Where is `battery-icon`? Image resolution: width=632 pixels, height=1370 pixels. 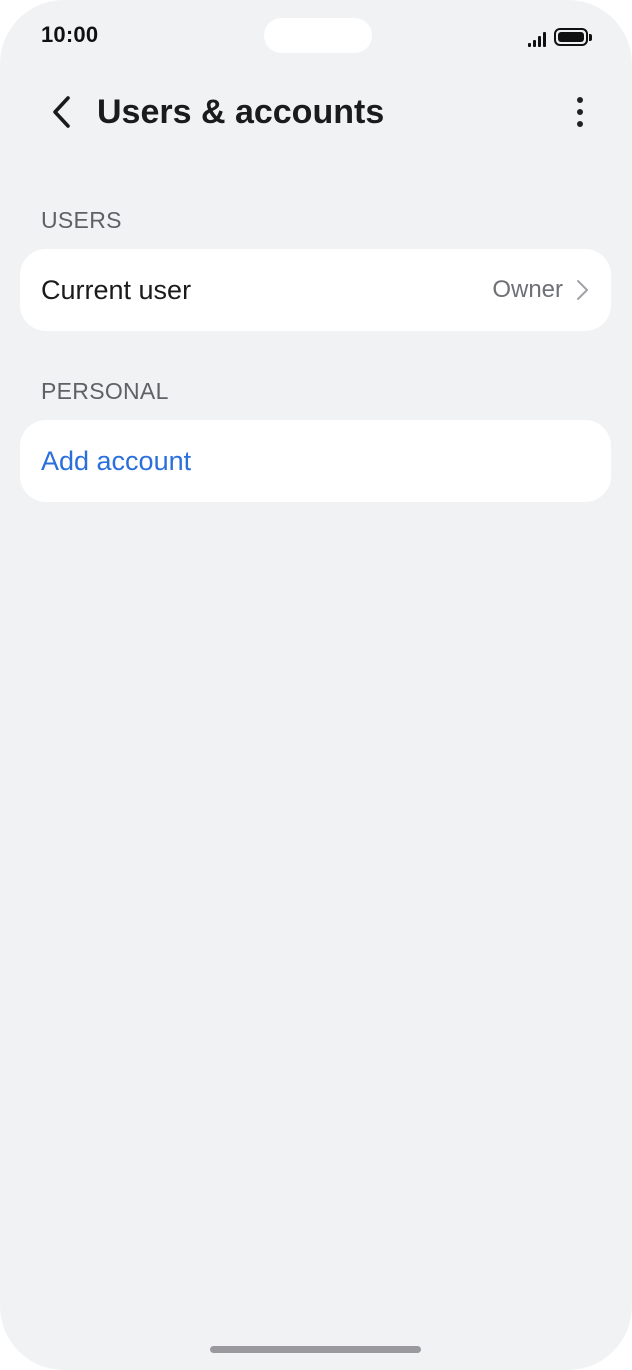
battery-icon is located at coordinates (573, 37).